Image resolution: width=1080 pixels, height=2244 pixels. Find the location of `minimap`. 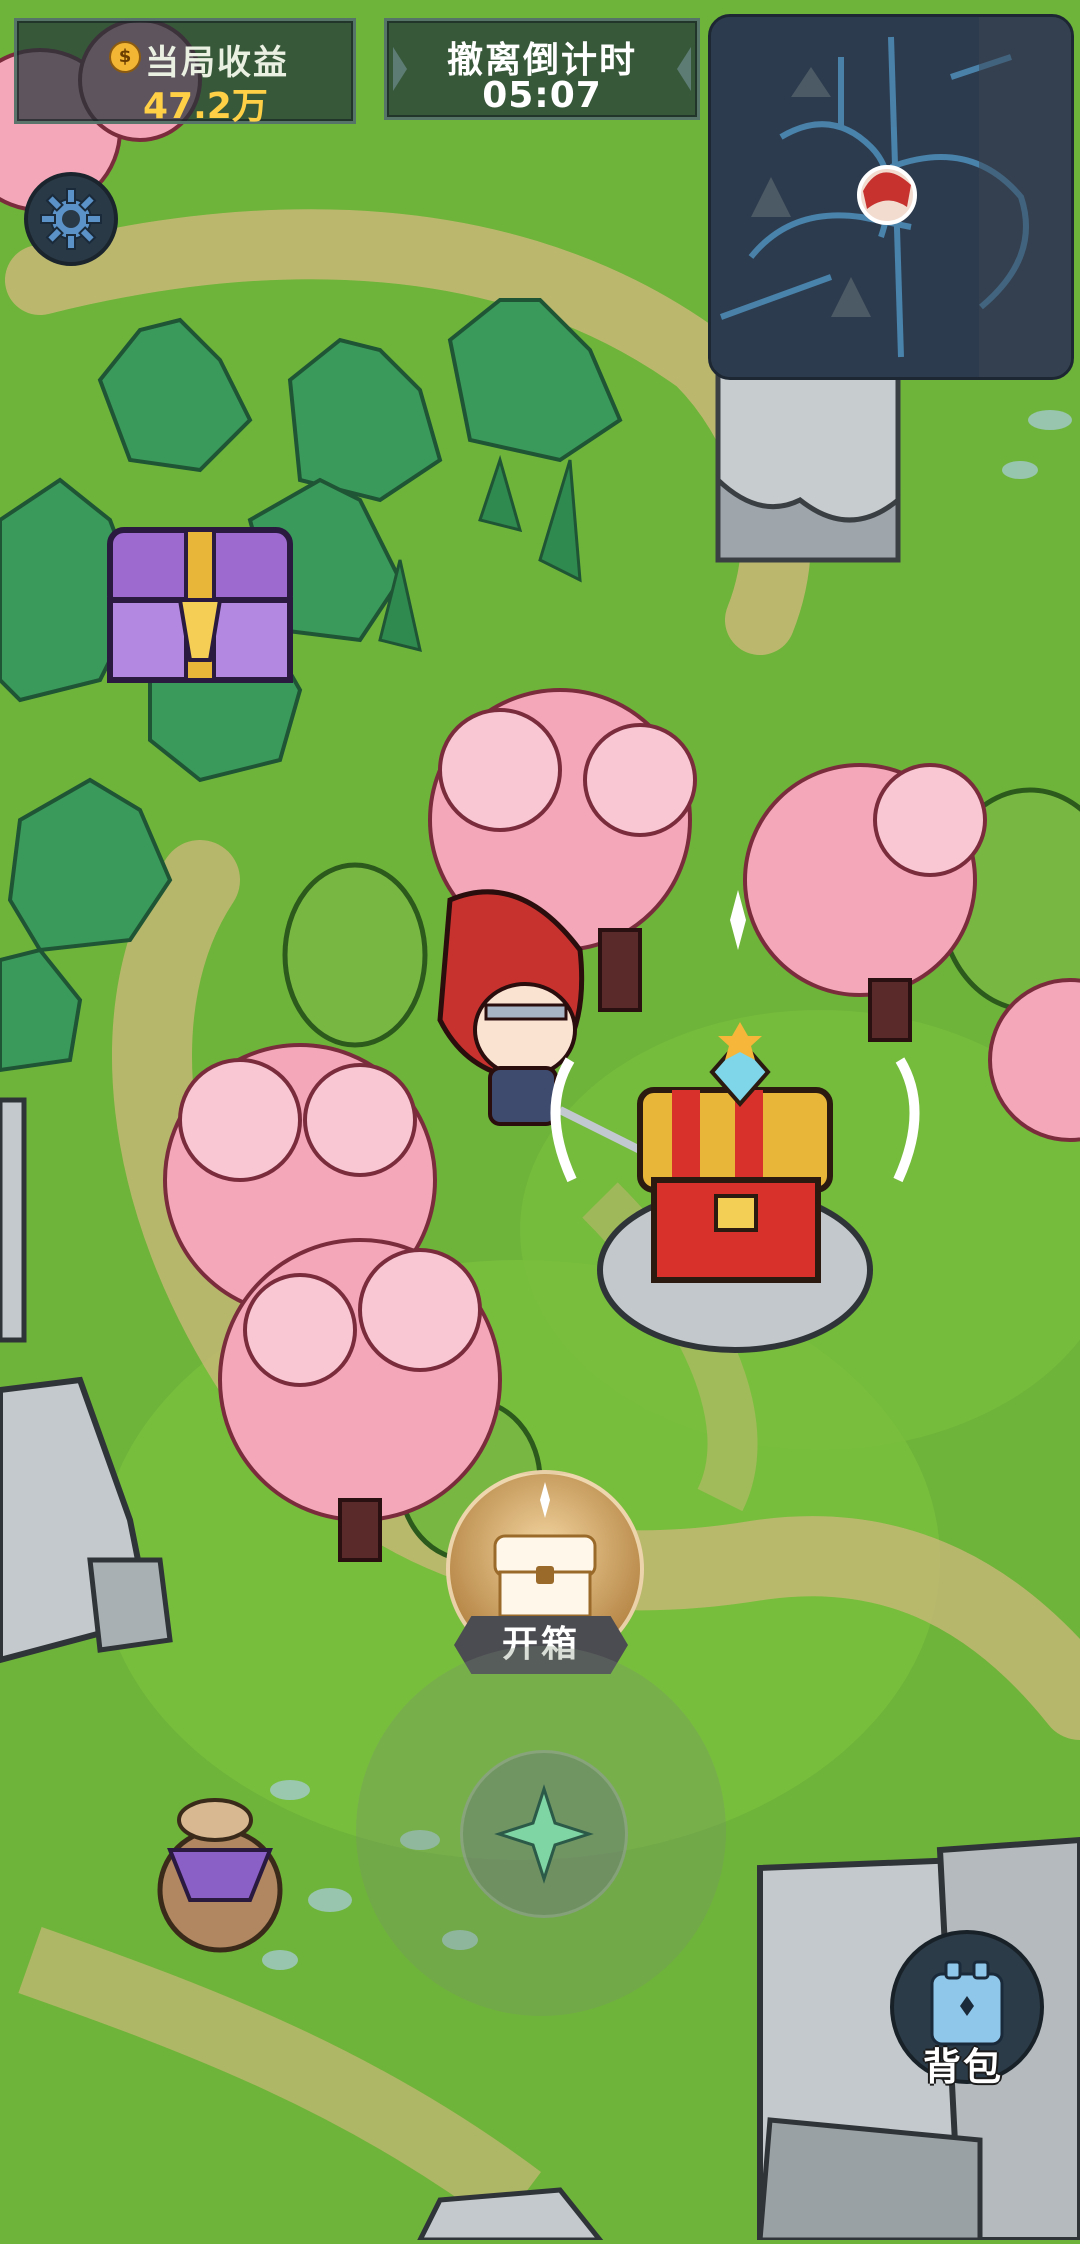

minimap is located at coordinates (891, 197).